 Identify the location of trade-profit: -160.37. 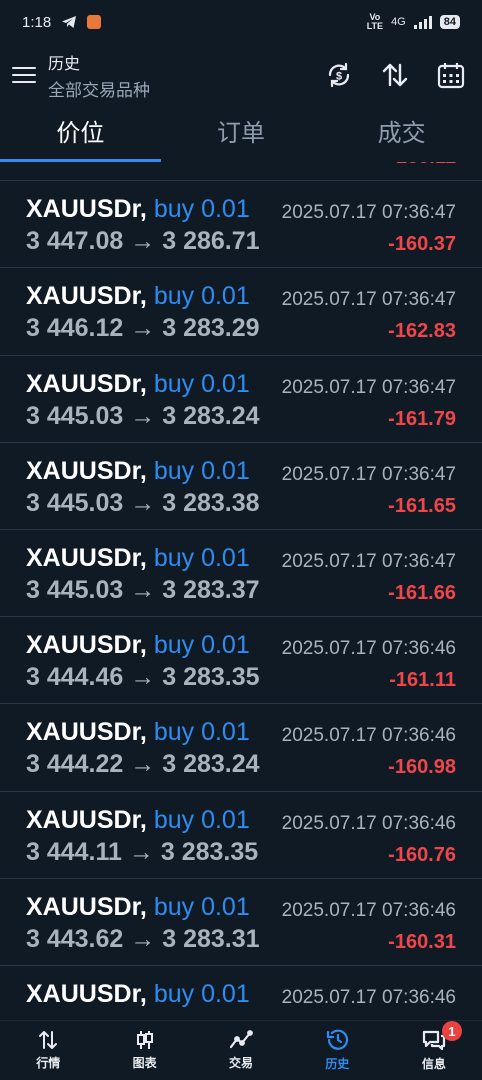
(422, 244).